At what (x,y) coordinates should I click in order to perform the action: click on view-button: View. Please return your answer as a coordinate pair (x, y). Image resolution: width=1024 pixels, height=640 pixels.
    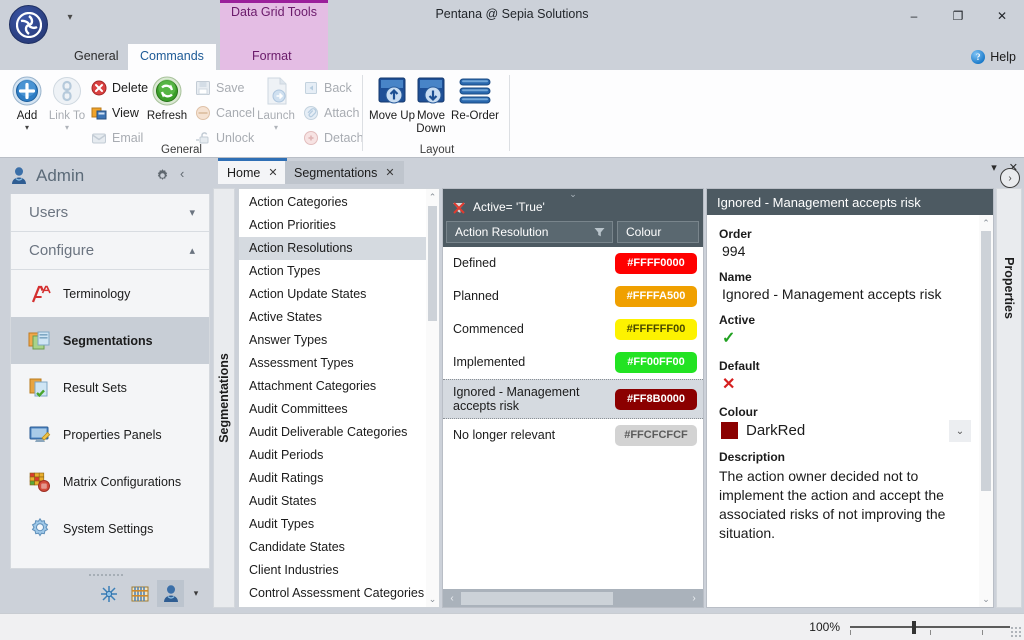
    Looking at the image, I should click on (113, 113).